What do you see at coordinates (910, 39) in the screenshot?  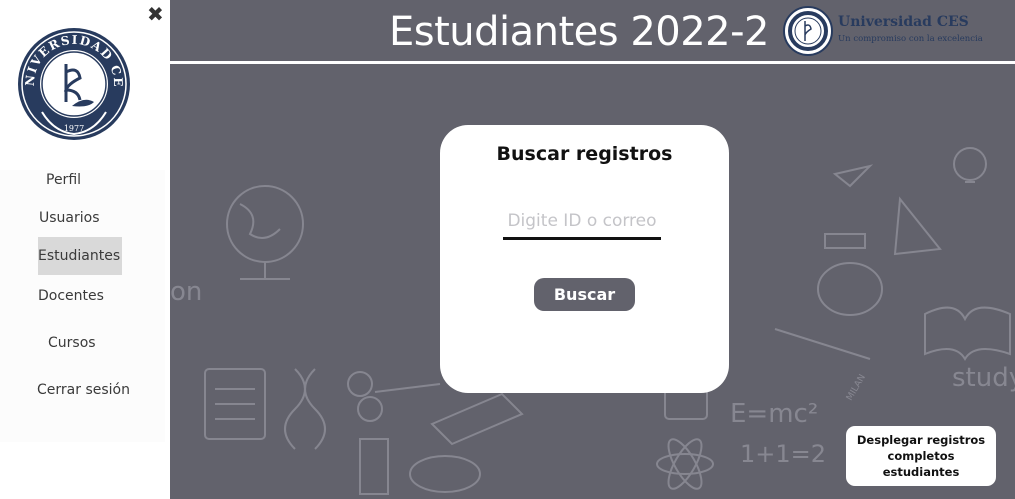 I see `brand-tagline: Un compromiso con la excelencia` at bounding box center [910, 39].